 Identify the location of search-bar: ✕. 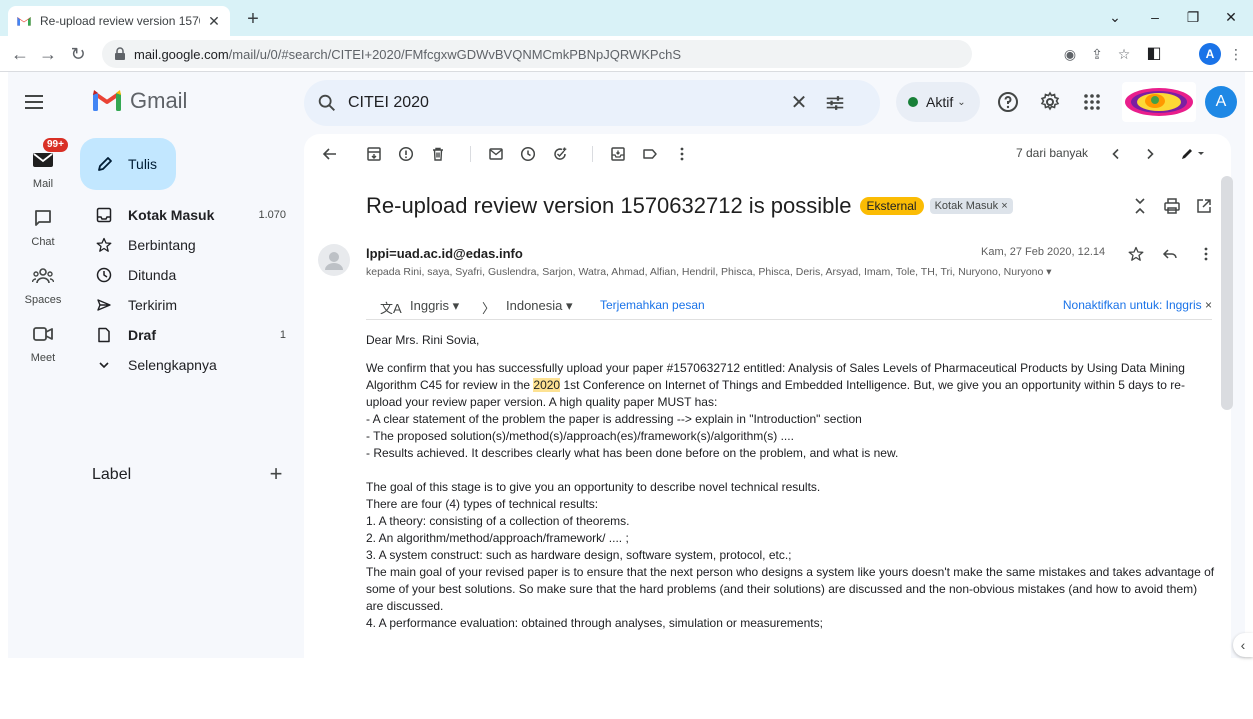
(592, 103).